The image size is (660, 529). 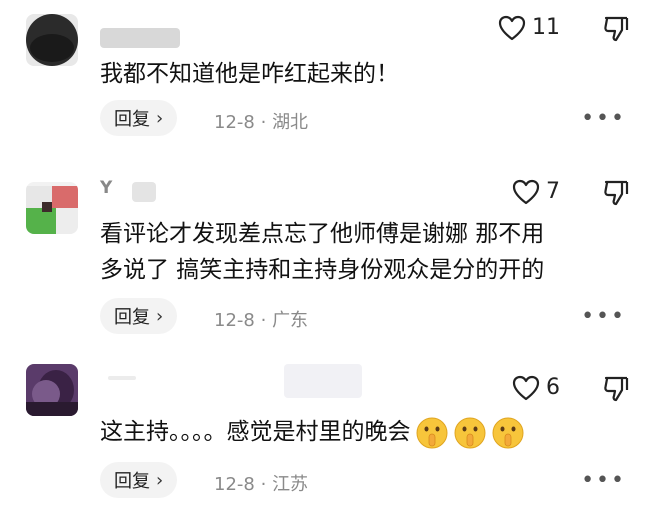 What do you see at coordinates (290, 122) in the screenshot?
I see `comment-location: 湖北` at bounding box center [290, 122].